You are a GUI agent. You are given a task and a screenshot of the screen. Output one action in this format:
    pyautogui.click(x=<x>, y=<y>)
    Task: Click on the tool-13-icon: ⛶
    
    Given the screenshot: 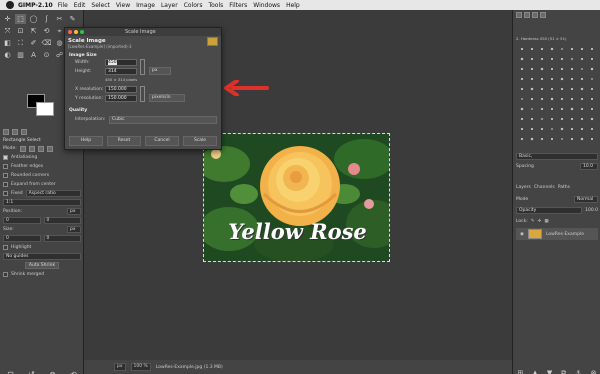 What is the action you would take?
    pyautogui.click(x=20, y=43)
    